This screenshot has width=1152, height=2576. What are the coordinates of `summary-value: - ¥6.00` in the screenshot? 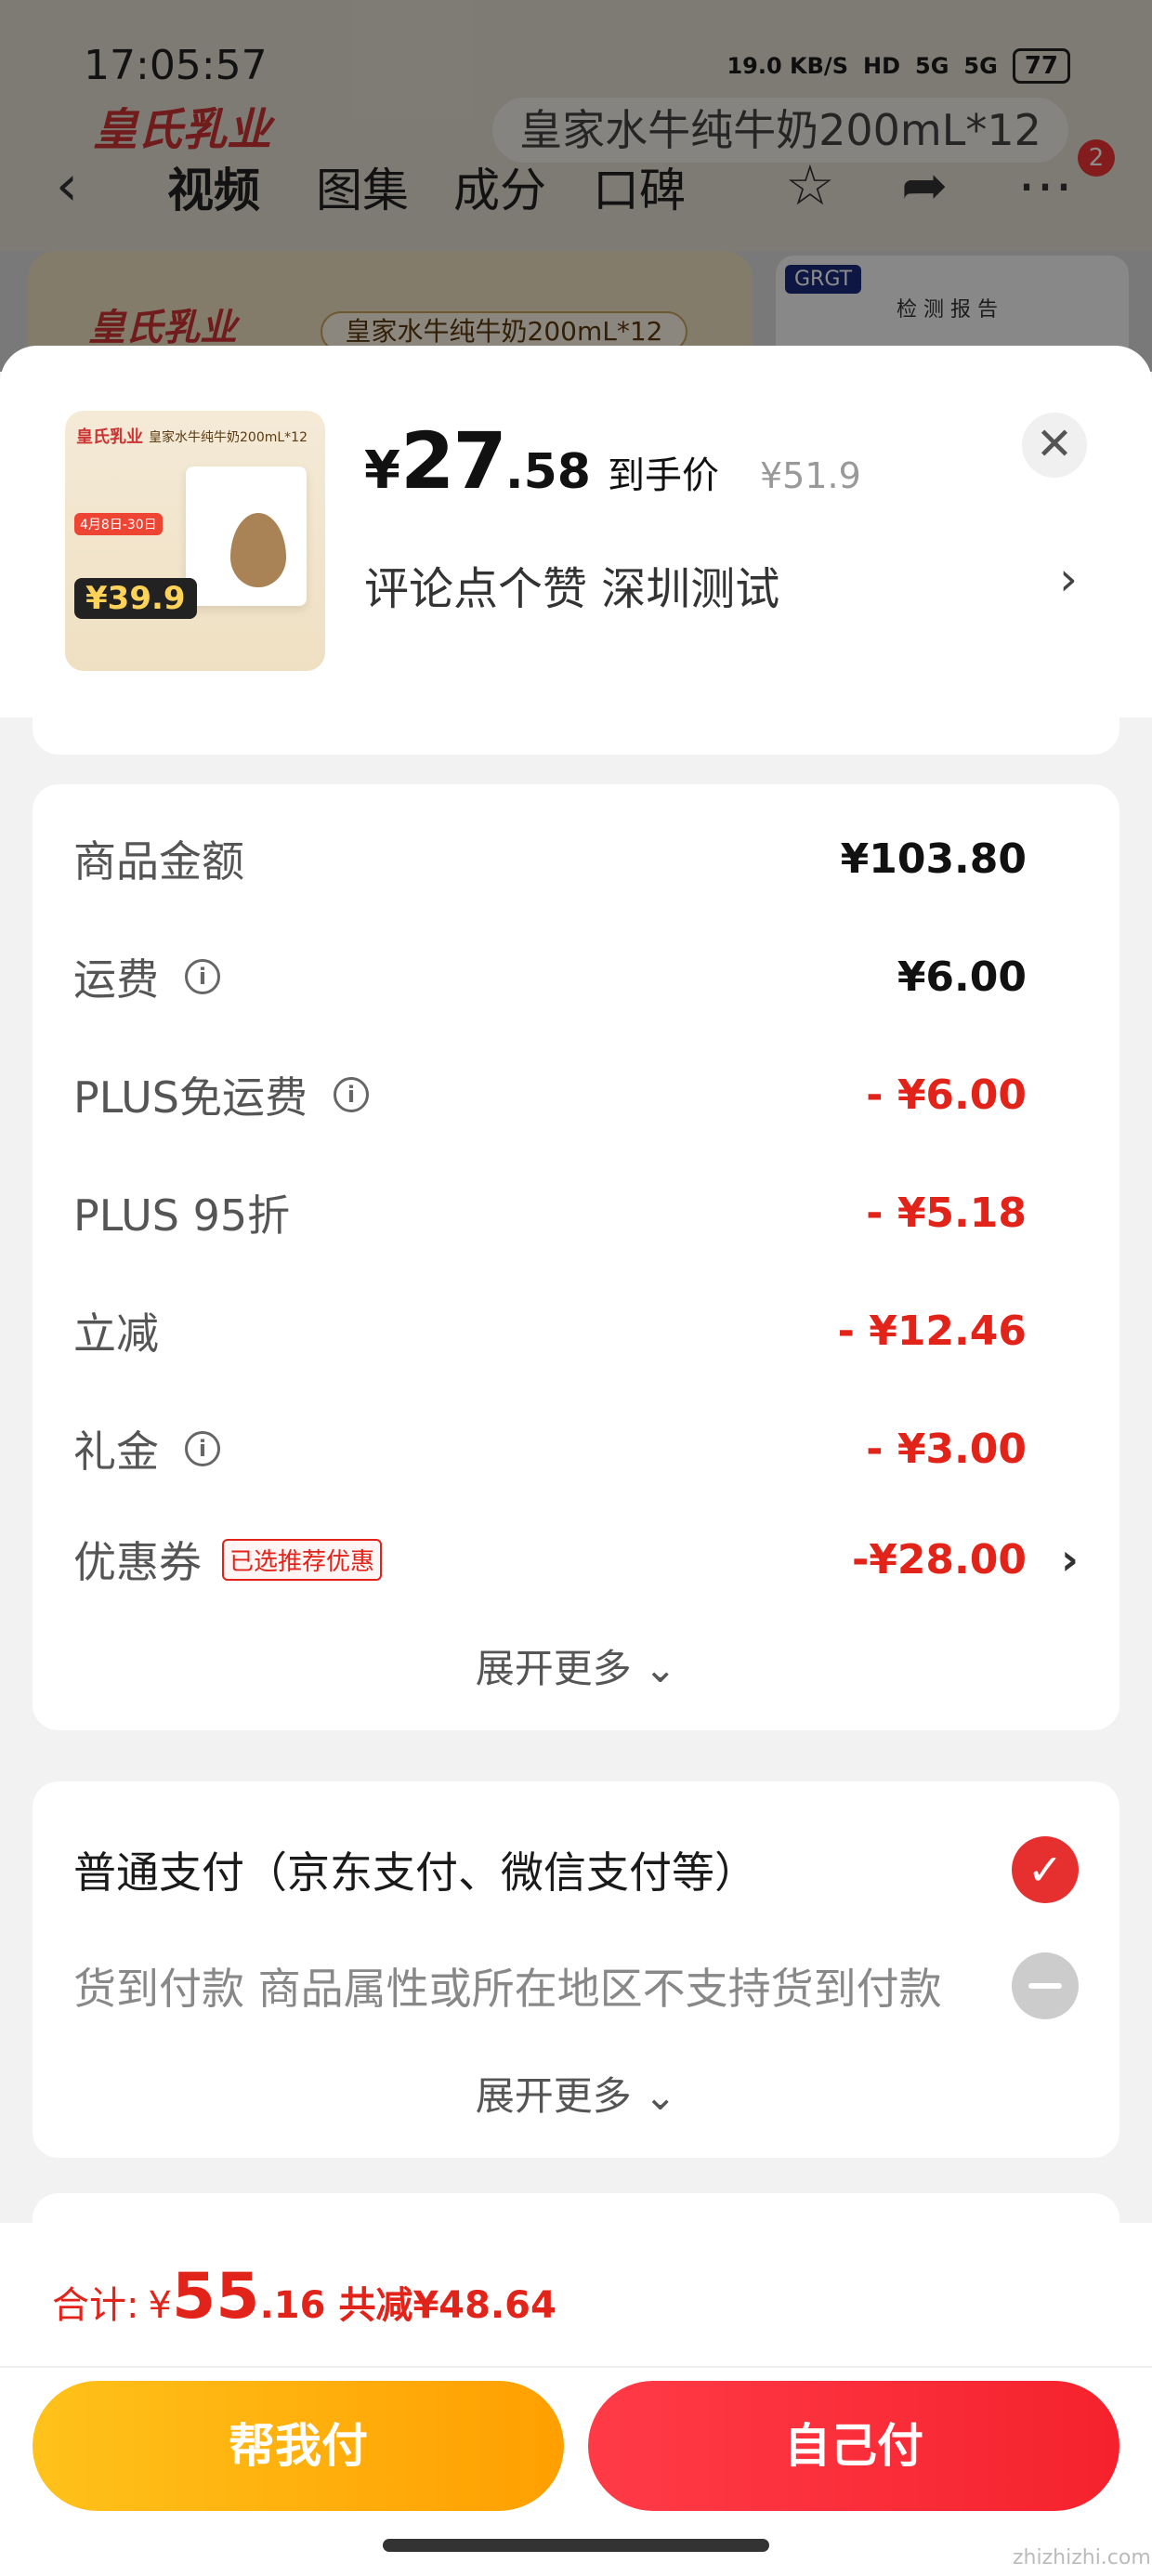 It's located at (946, 1095).